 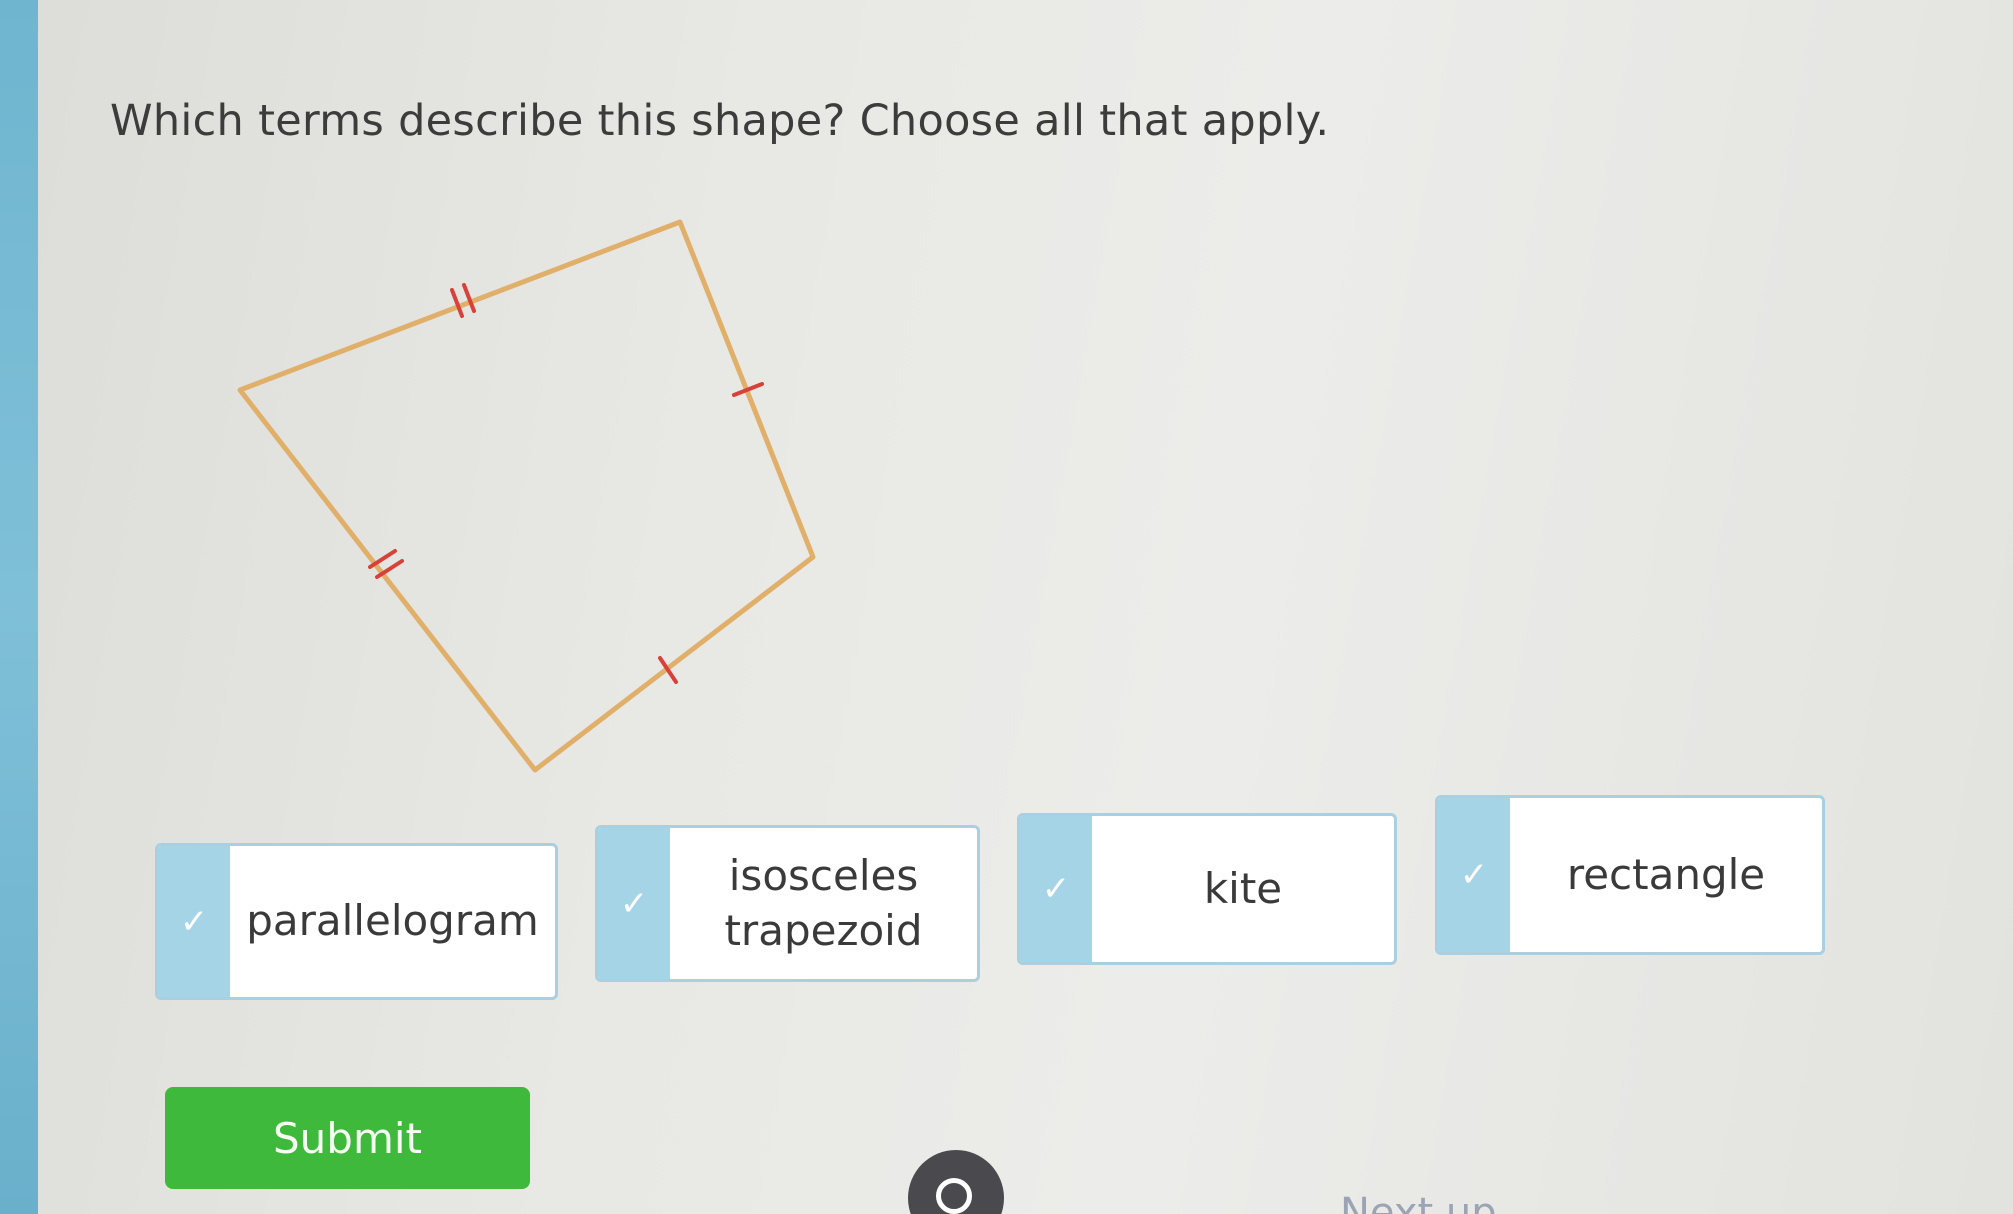 I want to click on shape-outline, so click(x=526, y=496).